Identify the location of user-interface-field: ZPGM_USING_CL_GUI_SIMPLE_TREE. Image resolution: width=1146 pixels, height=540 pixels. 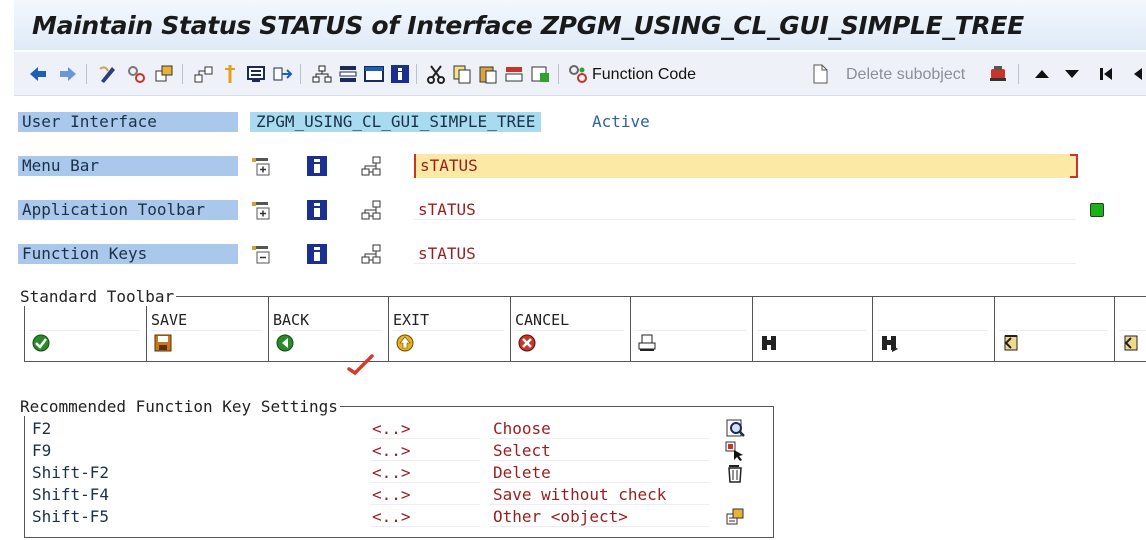
(396, 122).